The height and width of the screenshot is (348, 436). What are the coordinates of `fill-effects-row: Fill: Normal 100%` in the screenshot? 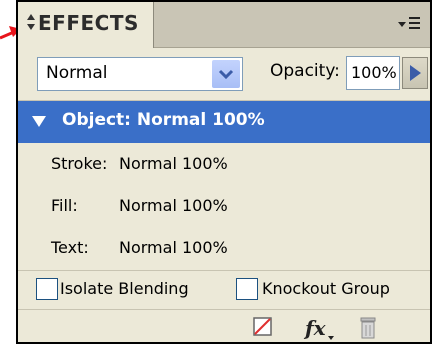 It's located at (224, 206).